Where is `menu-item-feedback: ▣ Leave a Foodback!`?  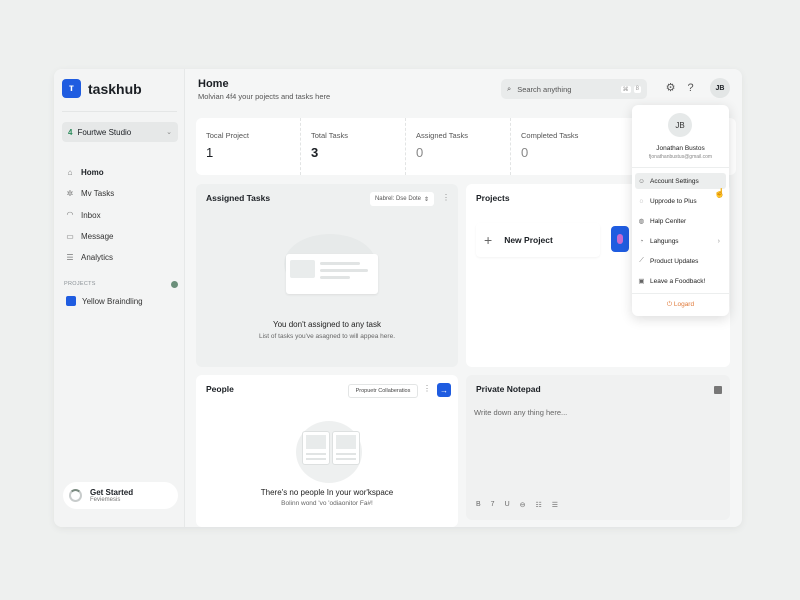 menu-item-feedback: ▣ Leave a Foodback! is located at coordinates (680, 281).